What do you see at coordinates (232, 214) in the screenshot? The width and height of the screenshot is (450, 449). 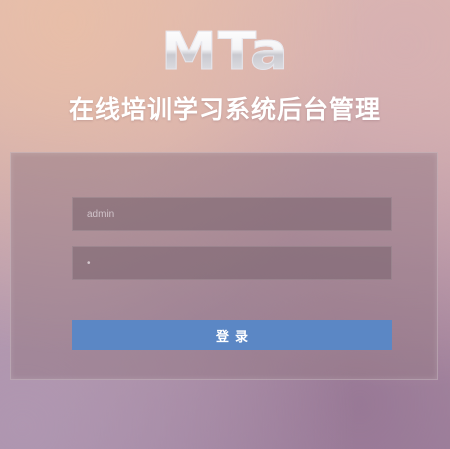 I see `username-input` at bounding box center [232, 214].